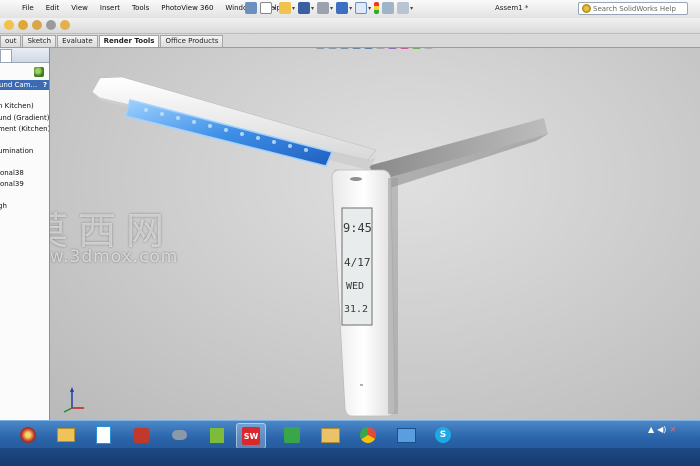  What do you see at coordinates (3, 206) in the screenshot?
I see `tree-item: gh` at bounding box center [3, 206].